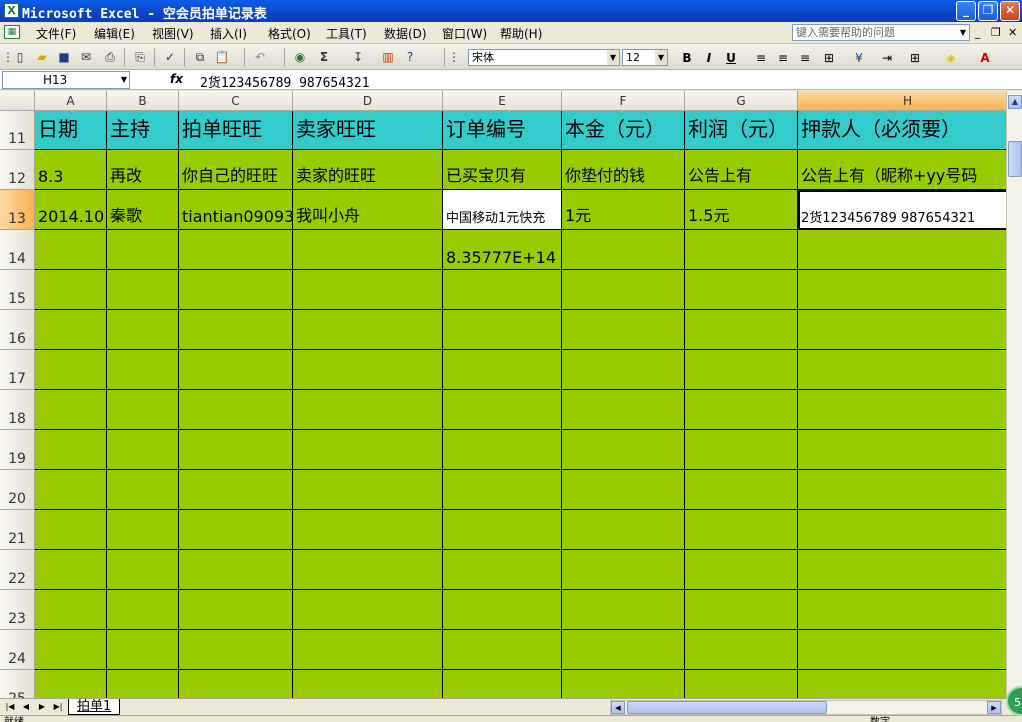 Image resolution: width=1022 pixels, height=722 pixels. I want to click on cell-d14, so click(368, 250).